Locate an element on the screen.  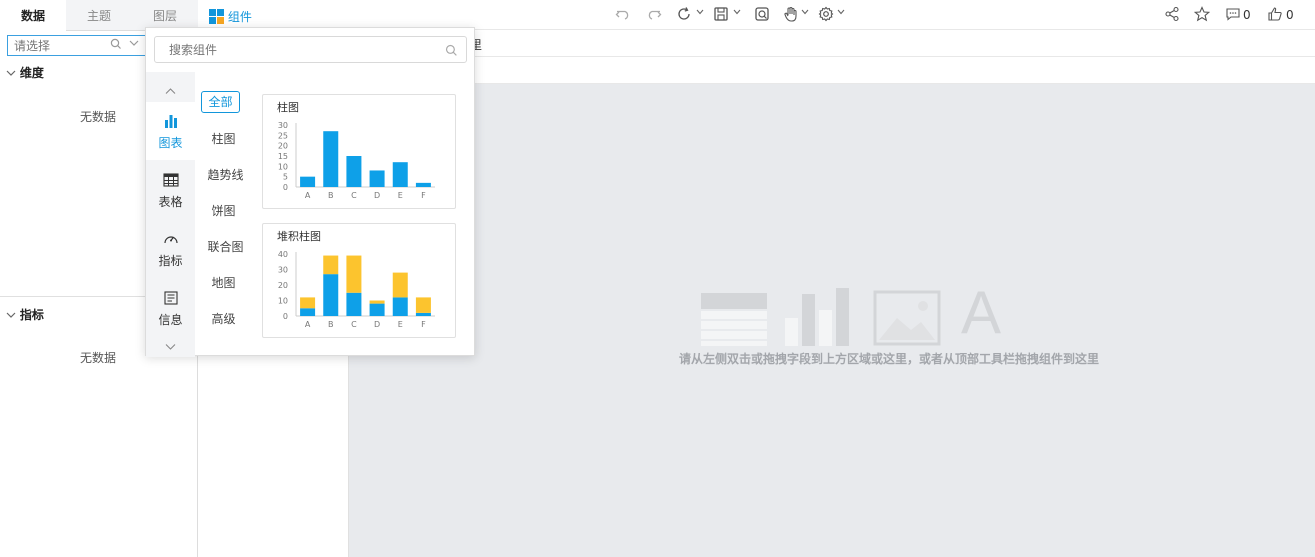
undo-icon is located at coordinates (623, 15).